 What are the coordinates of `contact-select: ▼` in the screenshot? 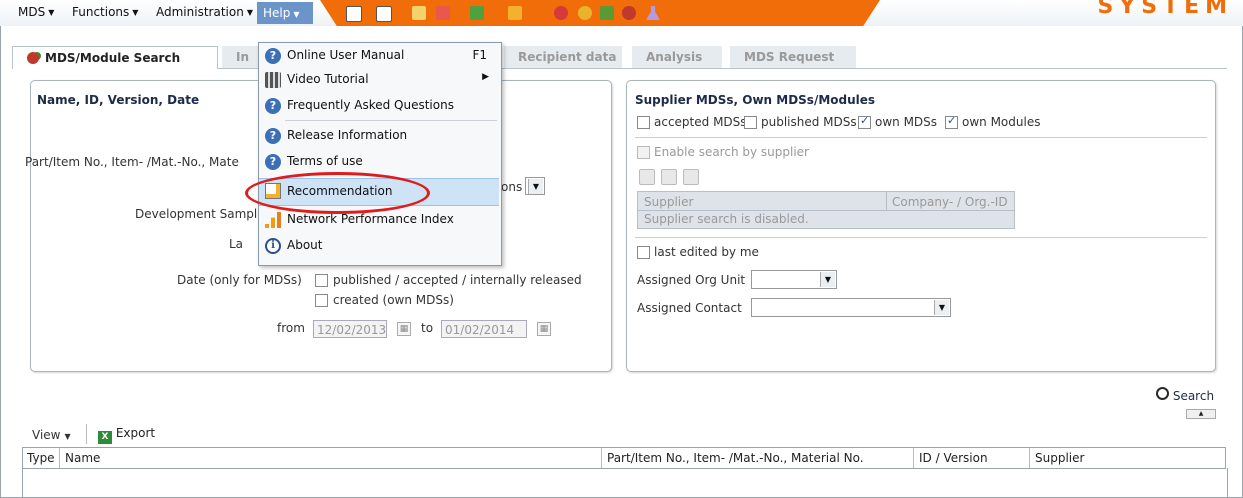 It's located at (851, 307).